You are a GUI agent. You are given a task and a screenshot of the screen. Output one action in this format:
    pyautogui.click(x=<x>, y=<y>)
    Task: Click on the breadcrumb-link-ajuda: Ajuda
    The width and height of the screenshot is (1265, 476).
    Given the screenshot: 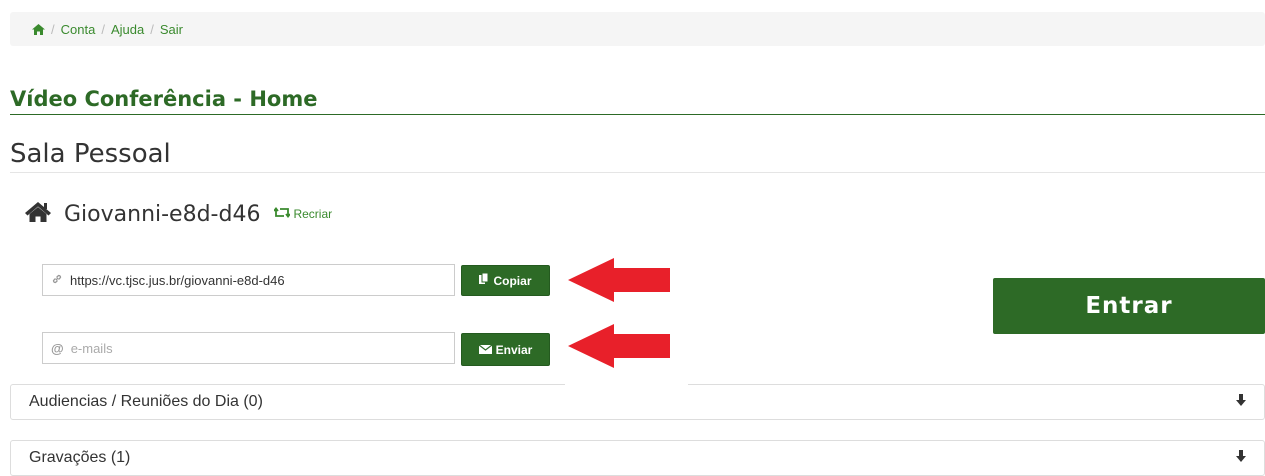 What is the action you would take?
    pyautogui.click(x=127, y=29)
    